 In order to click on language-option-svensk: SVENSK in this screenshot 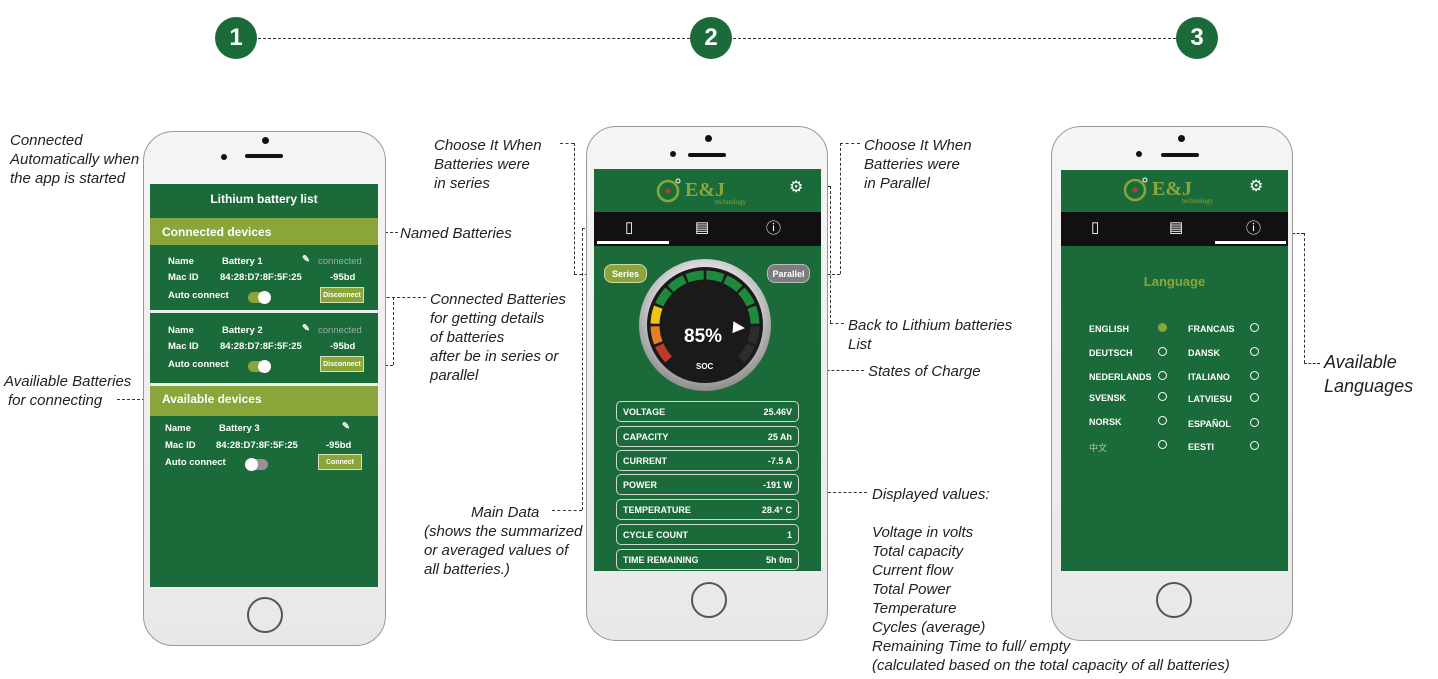, I will do `click(1107, 398)`.